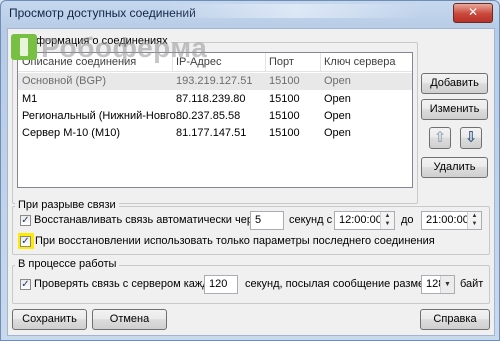 This screenshot has height=341, width=500. I want to click on cancel-button: Отмена, so click(129, 319).